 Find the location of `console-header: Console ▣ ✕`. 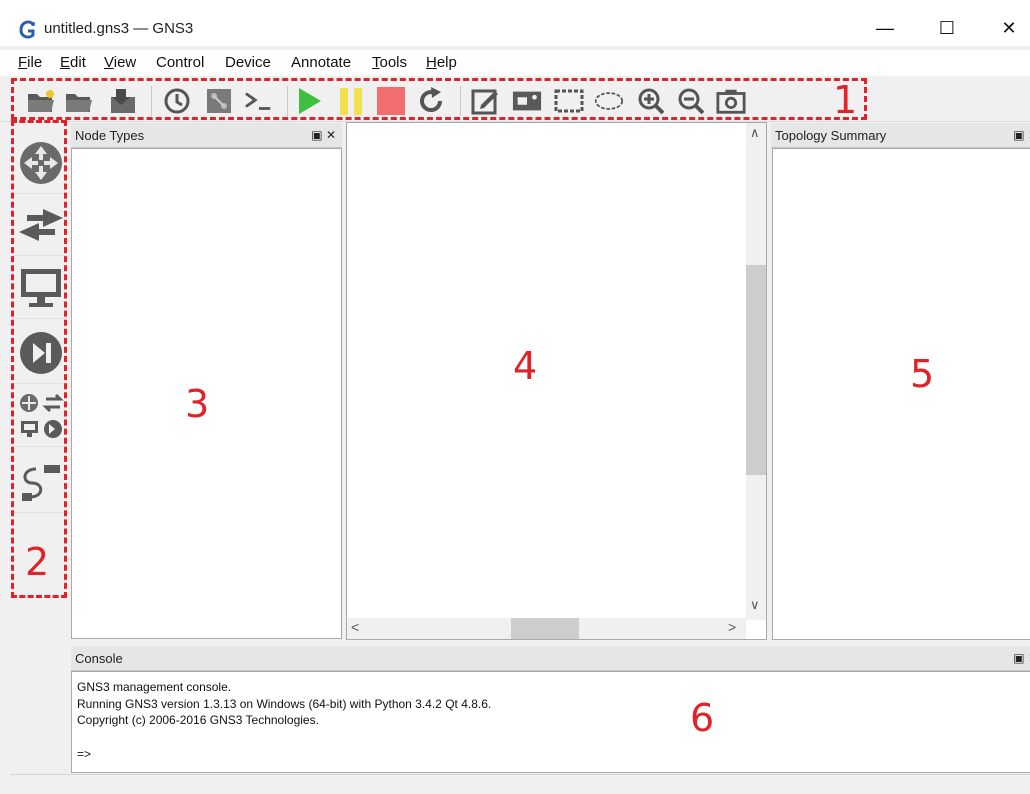

console-header: Console ▣ ✕ is located at coordinates (550, 658).